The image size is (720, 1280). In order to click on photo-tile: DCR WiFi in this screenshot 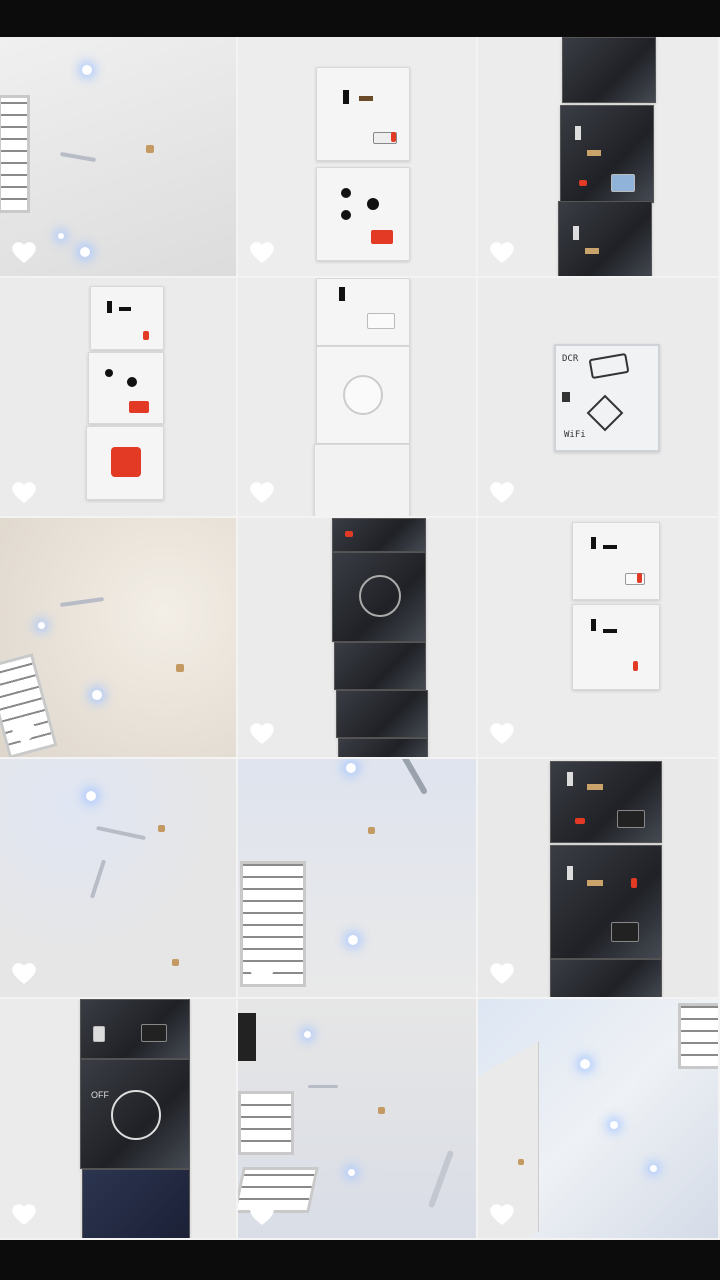, I will do `click(599, 398)`.